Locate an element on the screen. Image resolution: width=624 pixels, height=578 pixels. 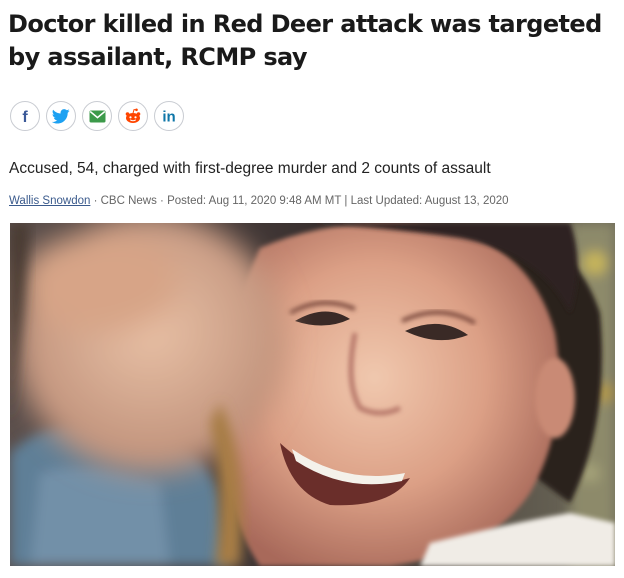
share-email-button is located at coordinates (97, 116).